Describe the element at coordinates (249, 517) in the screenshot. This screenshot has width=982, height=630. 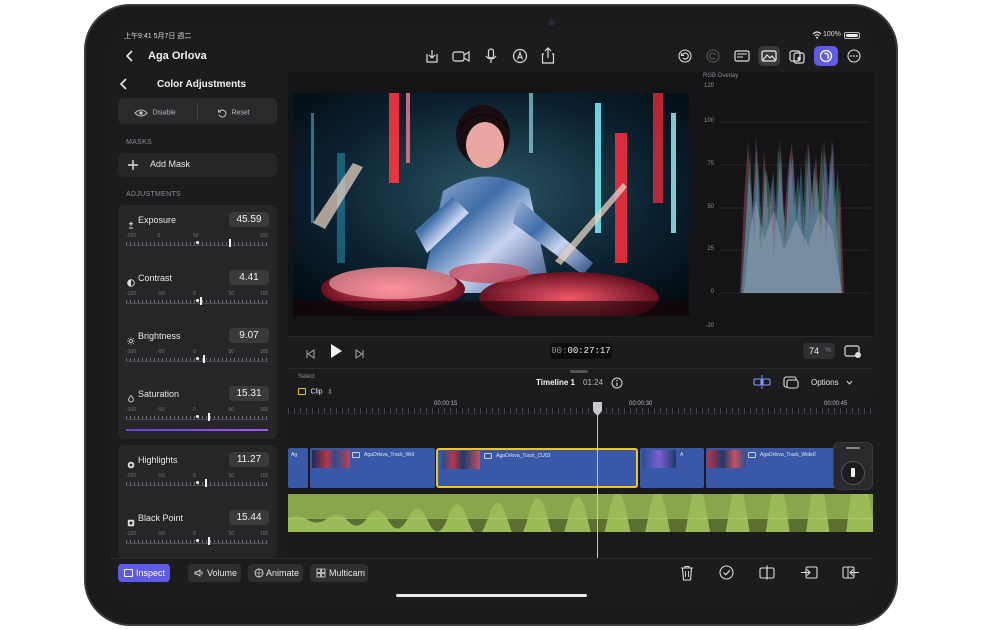
I see `adjustment-value-field: 15.44` at that location.